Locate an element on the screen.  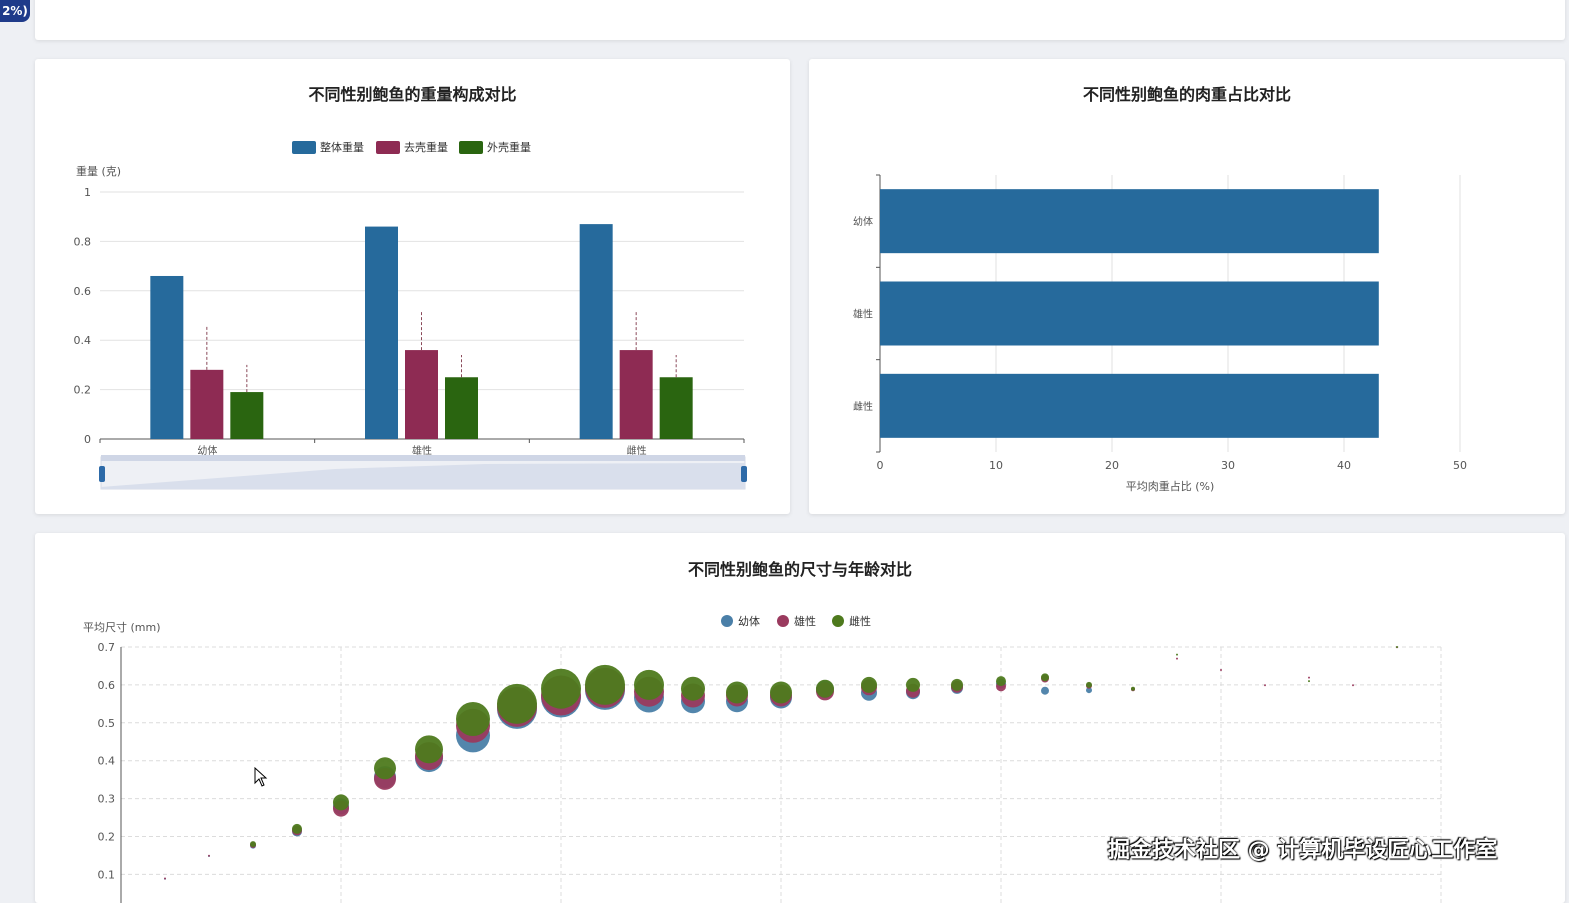
top-panel is located at coordinates (800, 20).